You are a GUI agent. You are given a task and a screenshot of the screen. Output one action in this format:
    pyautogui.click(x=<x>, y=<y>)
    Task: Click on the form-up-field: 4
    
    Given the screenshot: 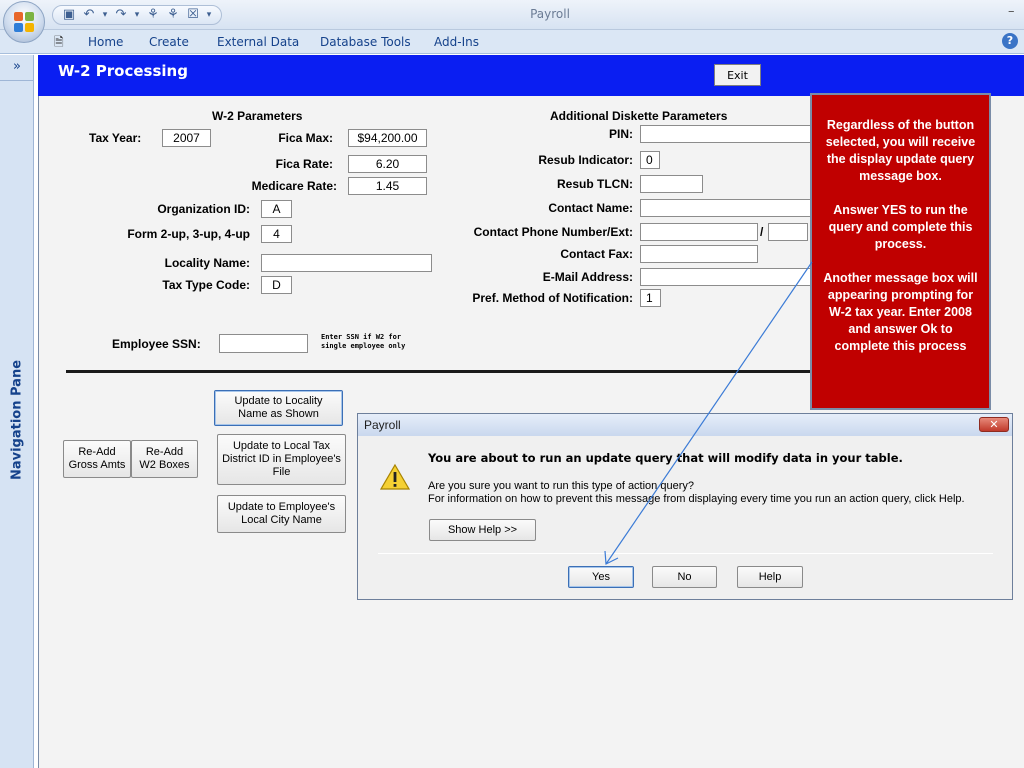 What is the action you would take?
    pyautogui.click(x=276, y=234)
    